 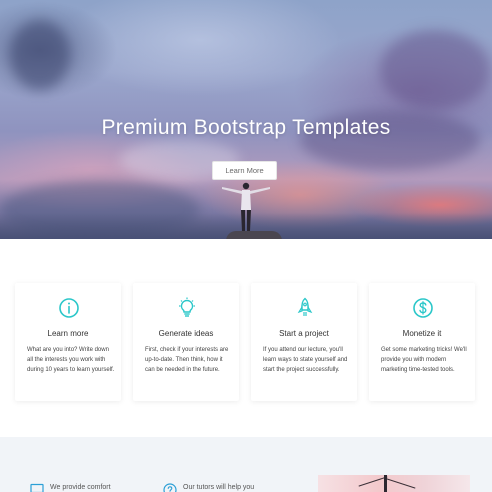 I want to click on dollar-icon, so click(x=423, y=308).